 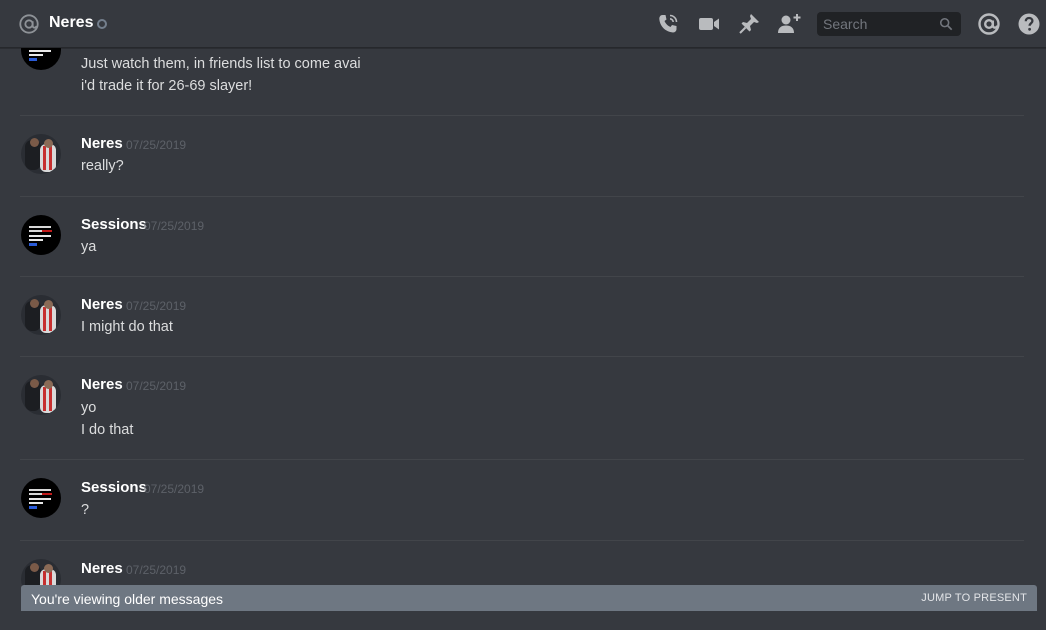 What do you see at coordinates (102, 24) in the screenshot?
I see `status-offline-icon` at bounding box center [102, 24].